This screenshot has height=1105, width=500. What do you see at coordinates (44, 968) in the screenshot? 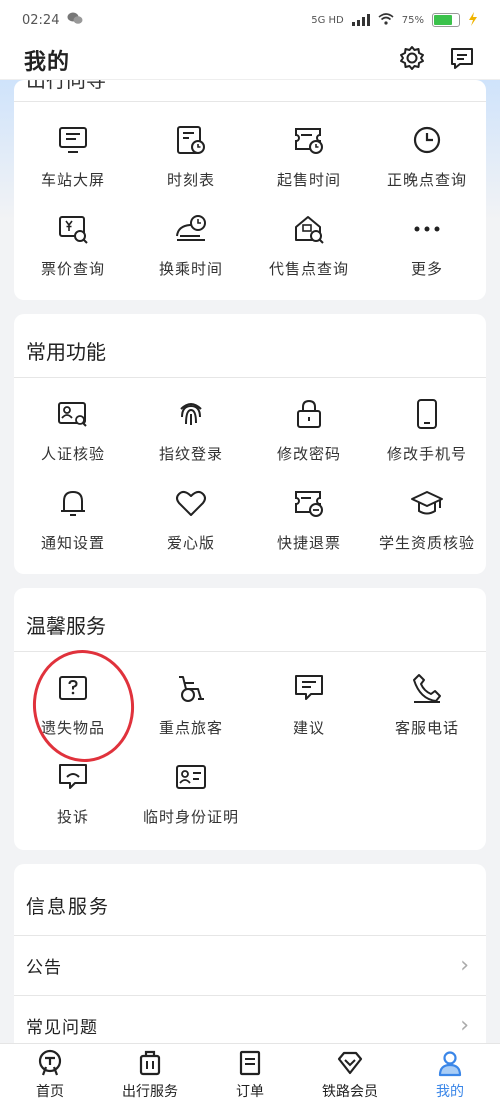
I see `list-row-label: 公告` at bounding box center [44, 968].